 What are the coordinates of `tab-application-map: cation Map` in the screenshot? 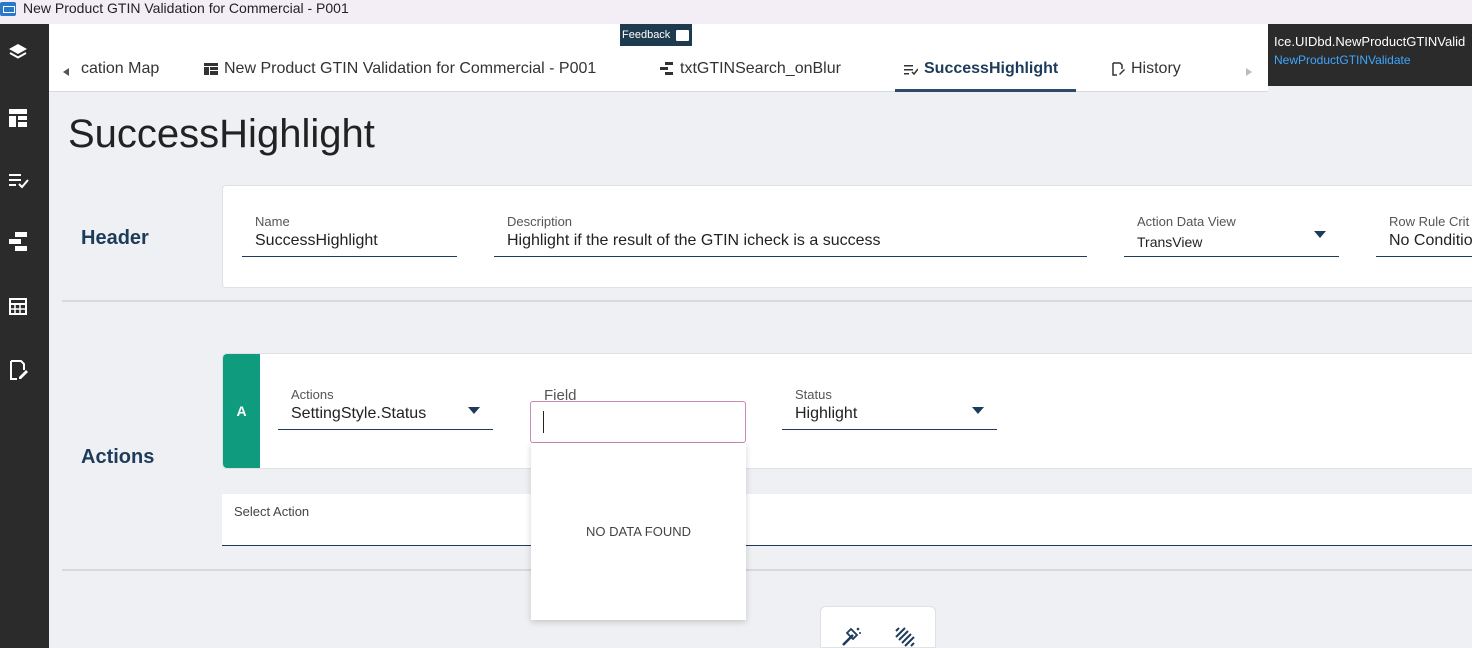 It's located at (120, 69).